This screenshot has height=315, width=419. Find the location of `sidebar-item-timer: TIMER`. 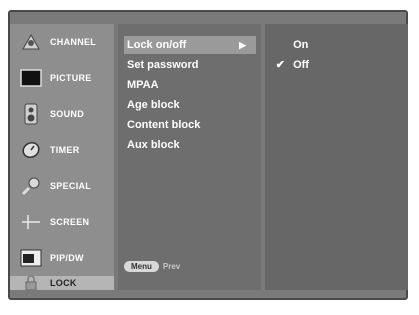

sidebar-item-timer: TIMER is located at coordinates (62, 150).